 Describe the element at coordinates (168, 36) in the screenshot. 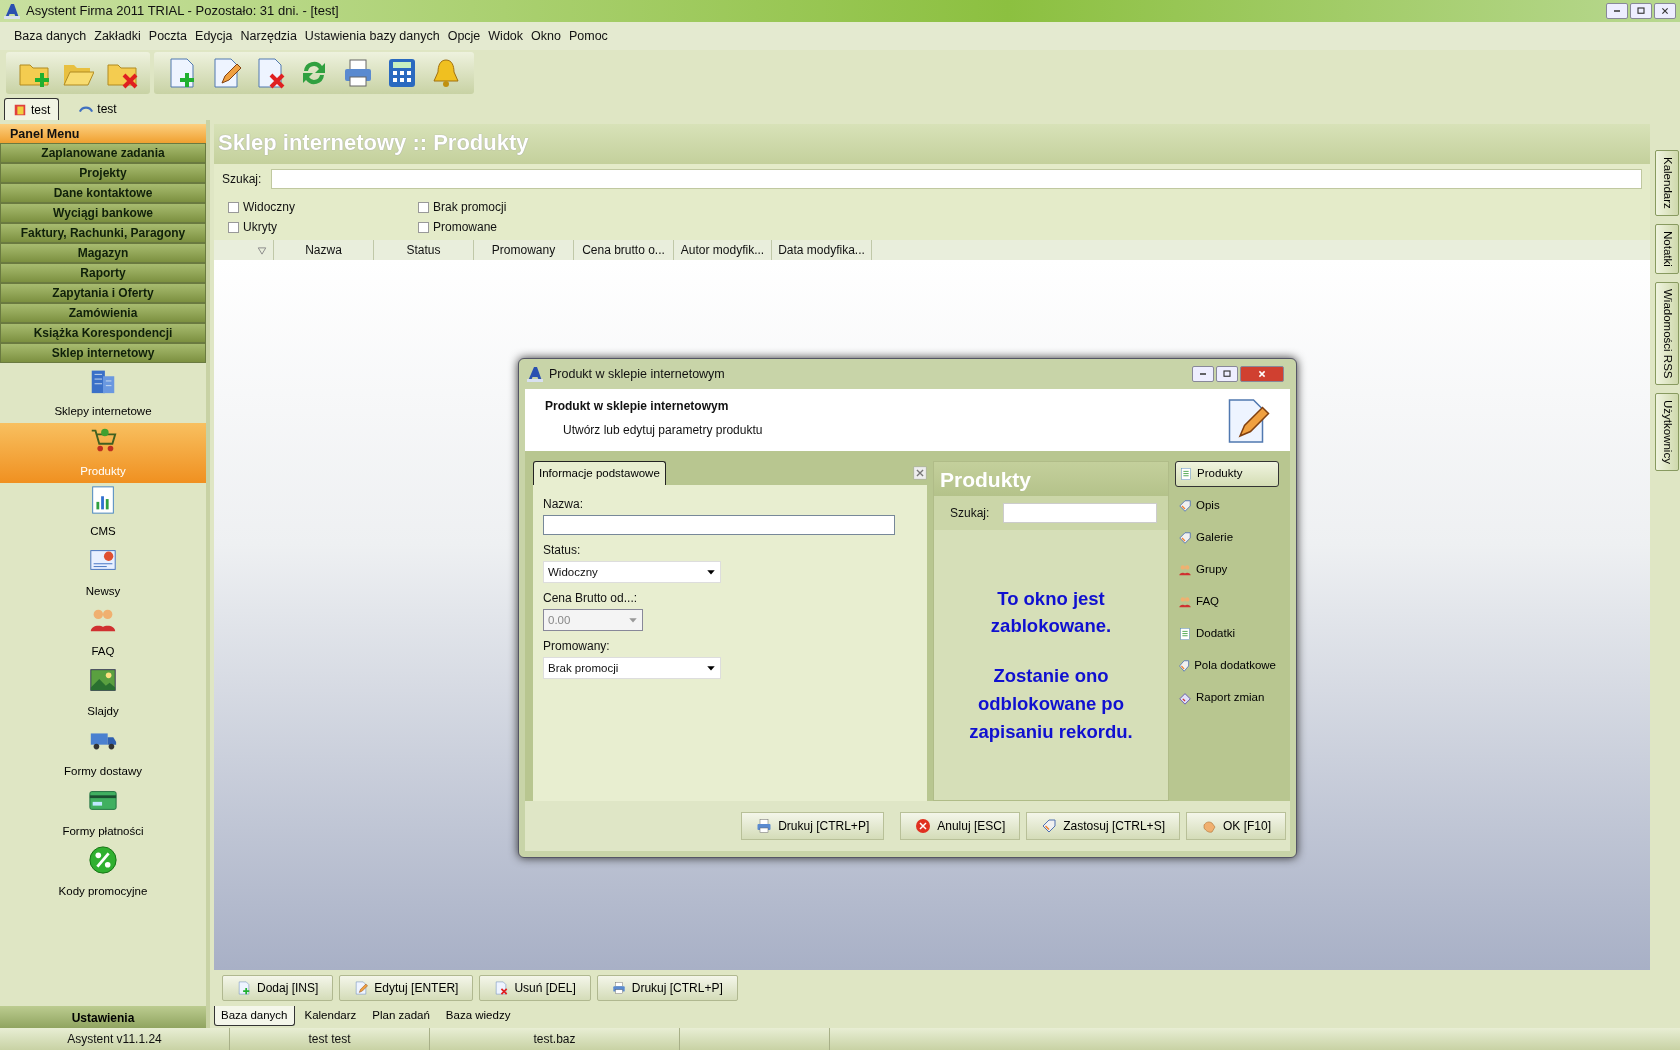

I see `menu-item: Poczta` at that location.